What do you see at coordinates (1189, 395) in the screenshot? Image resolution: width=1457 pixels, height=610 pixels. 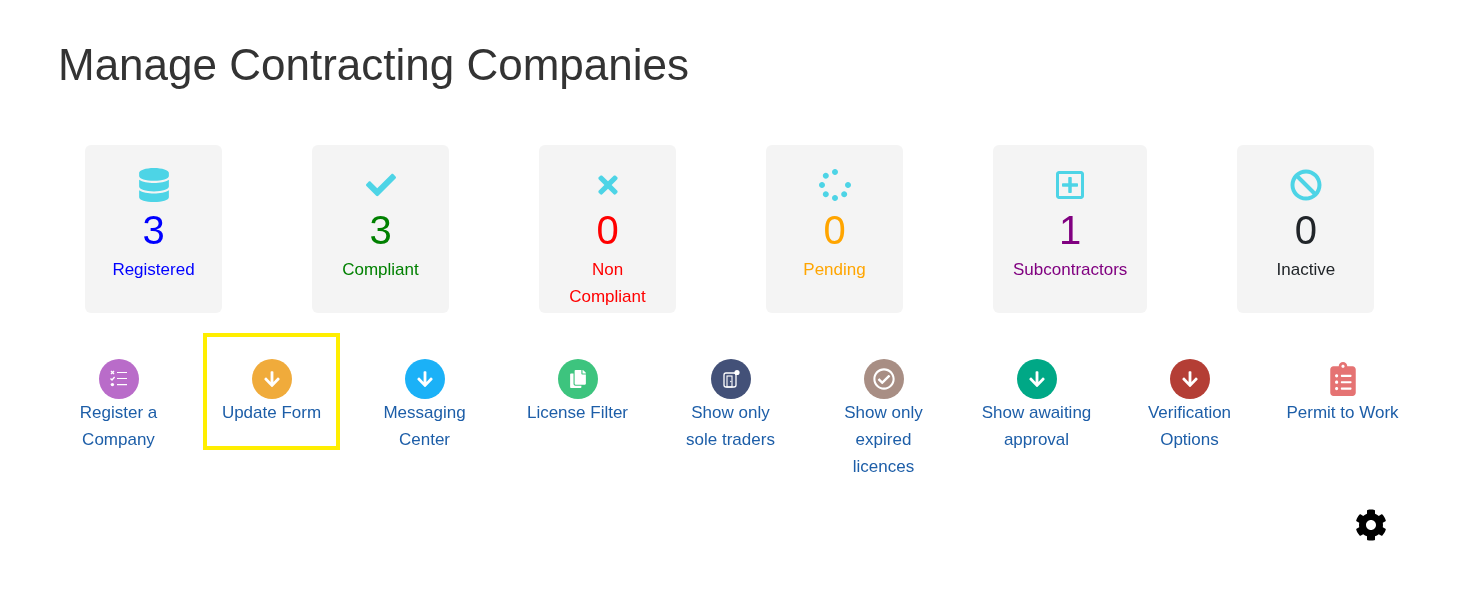 I see `action-link: Verification Options` at bounding box center [1189, 395].